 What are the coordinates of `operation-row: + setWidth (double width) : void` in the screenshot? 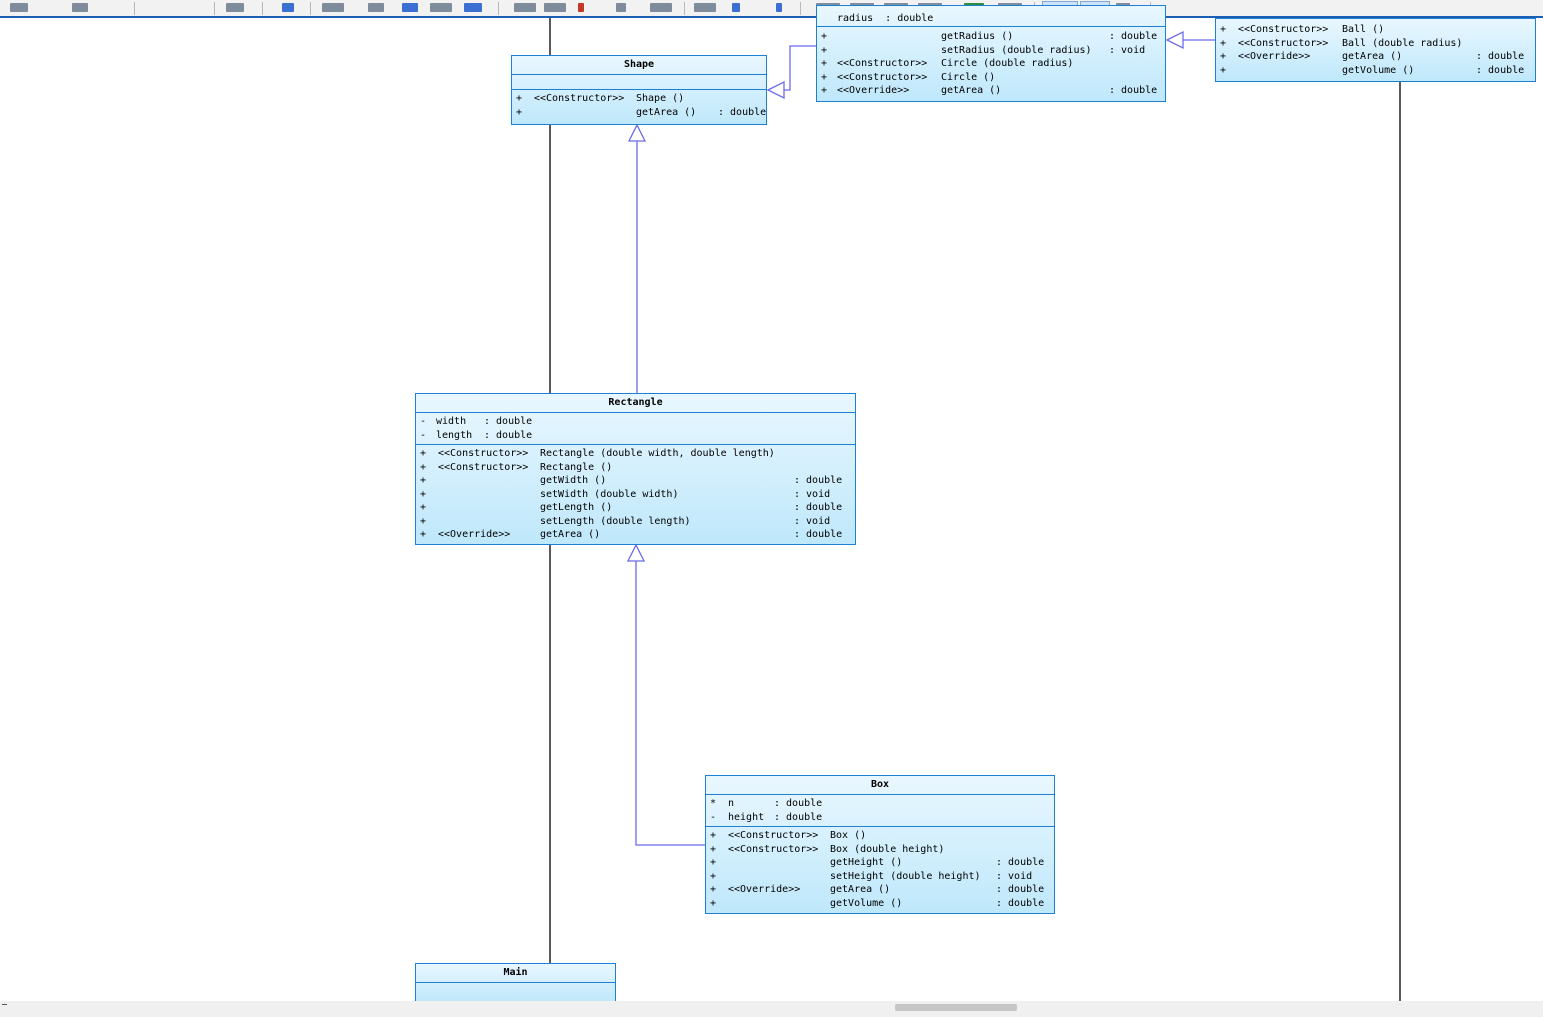 It's located at (637, 495).